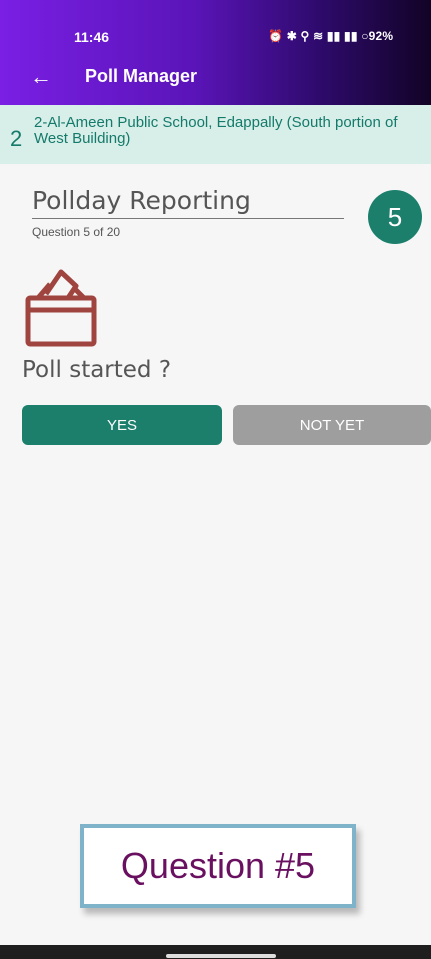 Image resolution: width=431 pixels, height=959 pixels. Describe the element at coordinates (381, 36) in the screenshot. I see `battery-level: 92%` at that location.